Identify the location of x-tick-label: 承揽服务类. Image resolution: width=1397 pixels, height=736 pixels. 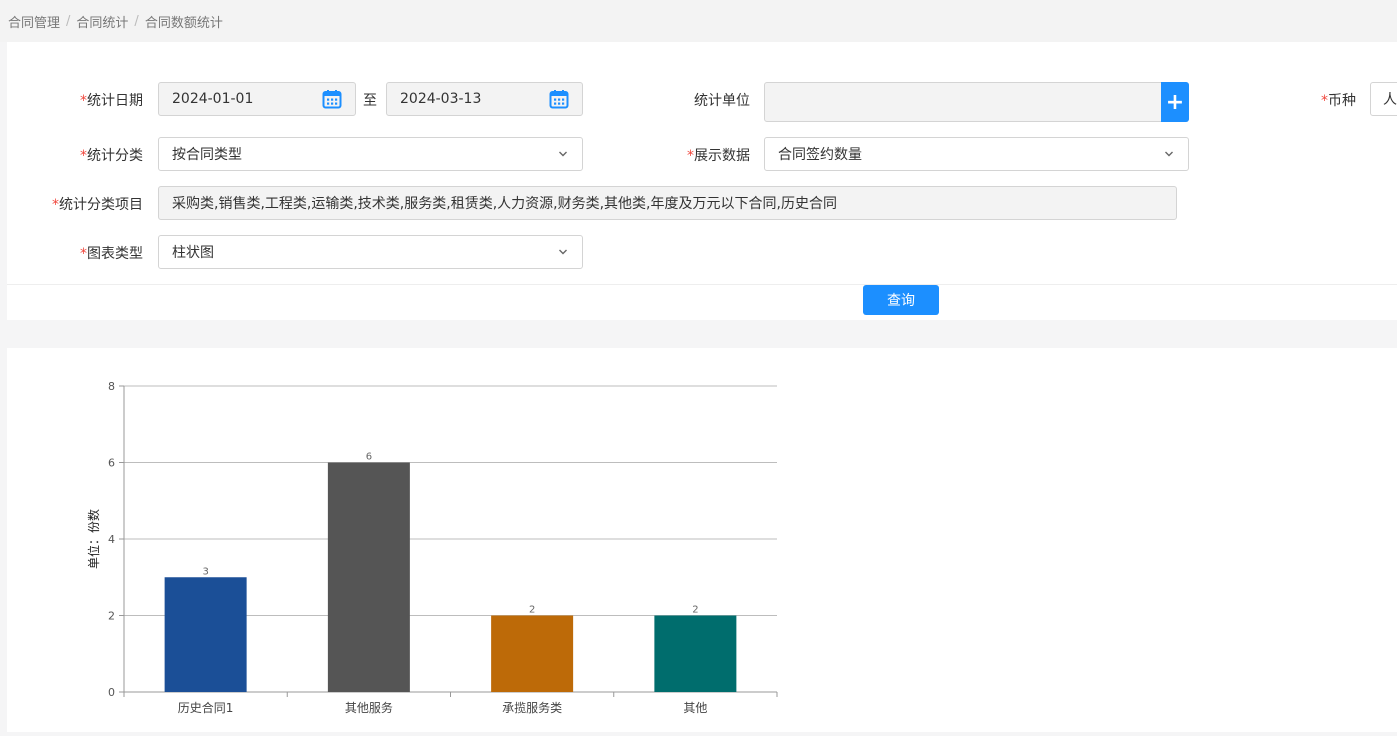
(532, 707).